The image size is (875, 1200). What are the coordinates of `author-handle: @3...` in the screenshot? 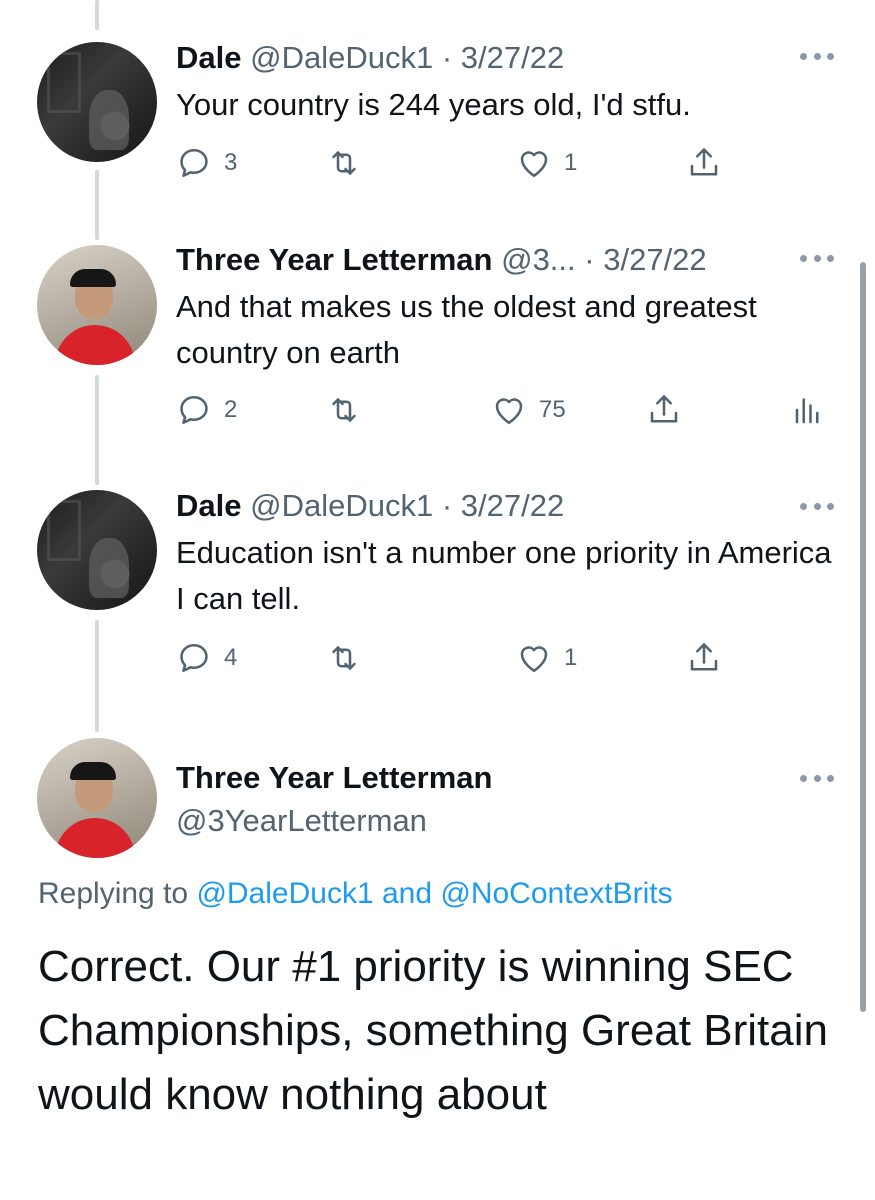 It's located at (538, 259).